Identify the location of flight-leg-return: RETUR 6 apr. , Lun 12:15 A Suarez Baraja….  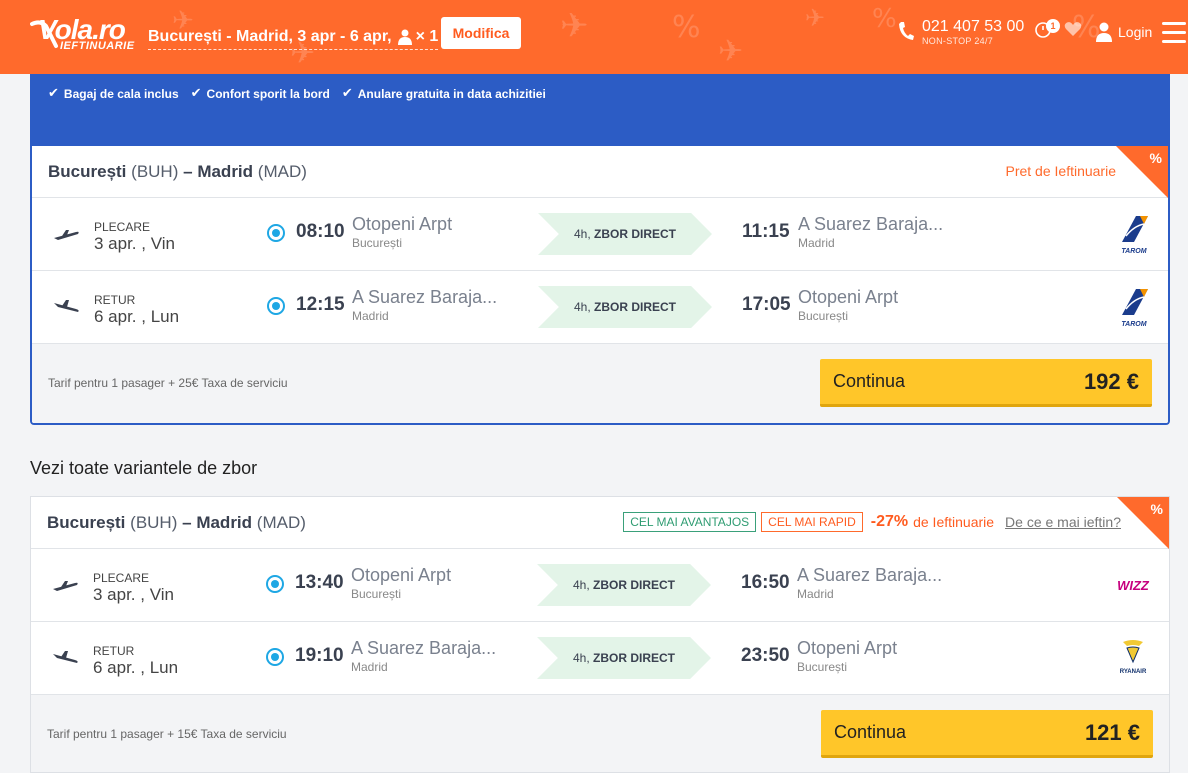
(600, 307).